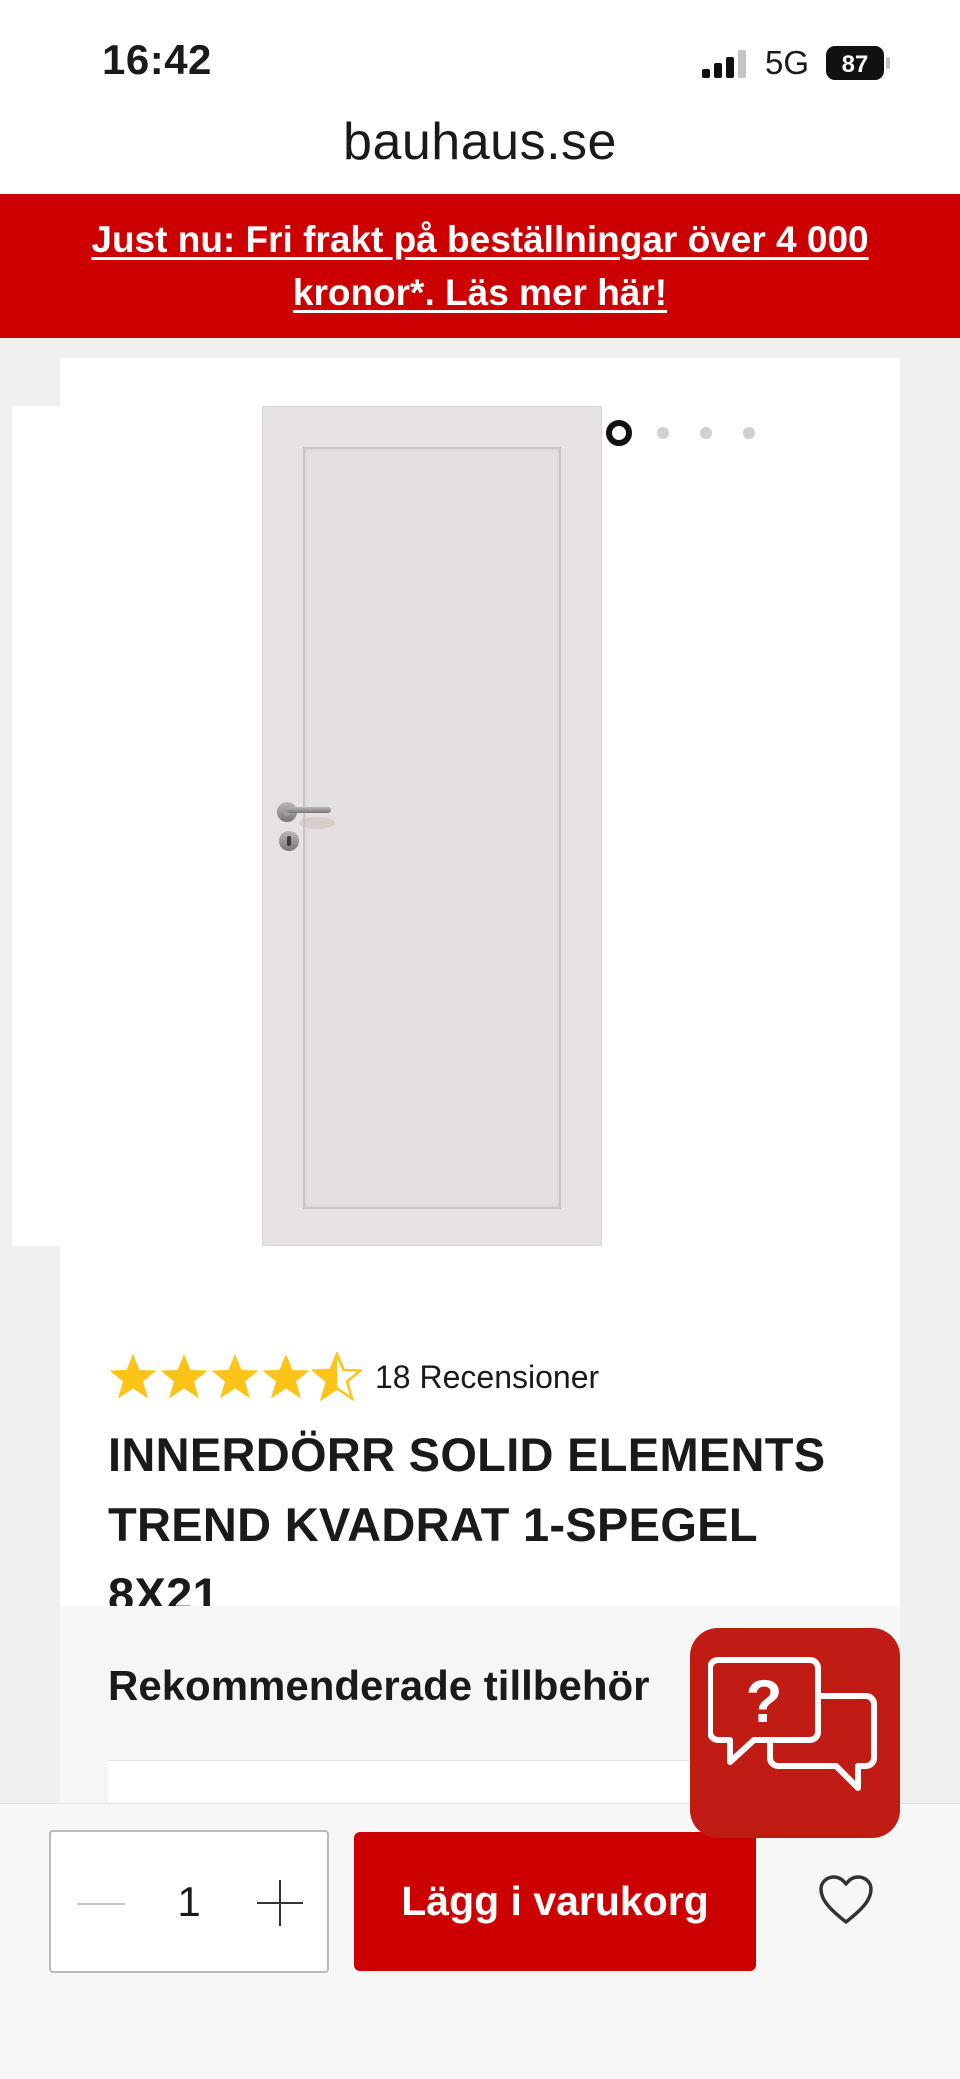  What do you see at coordinates (846, 1900) in the screenshot?
I see `heart-icon` at bounding box center [846, 1900].